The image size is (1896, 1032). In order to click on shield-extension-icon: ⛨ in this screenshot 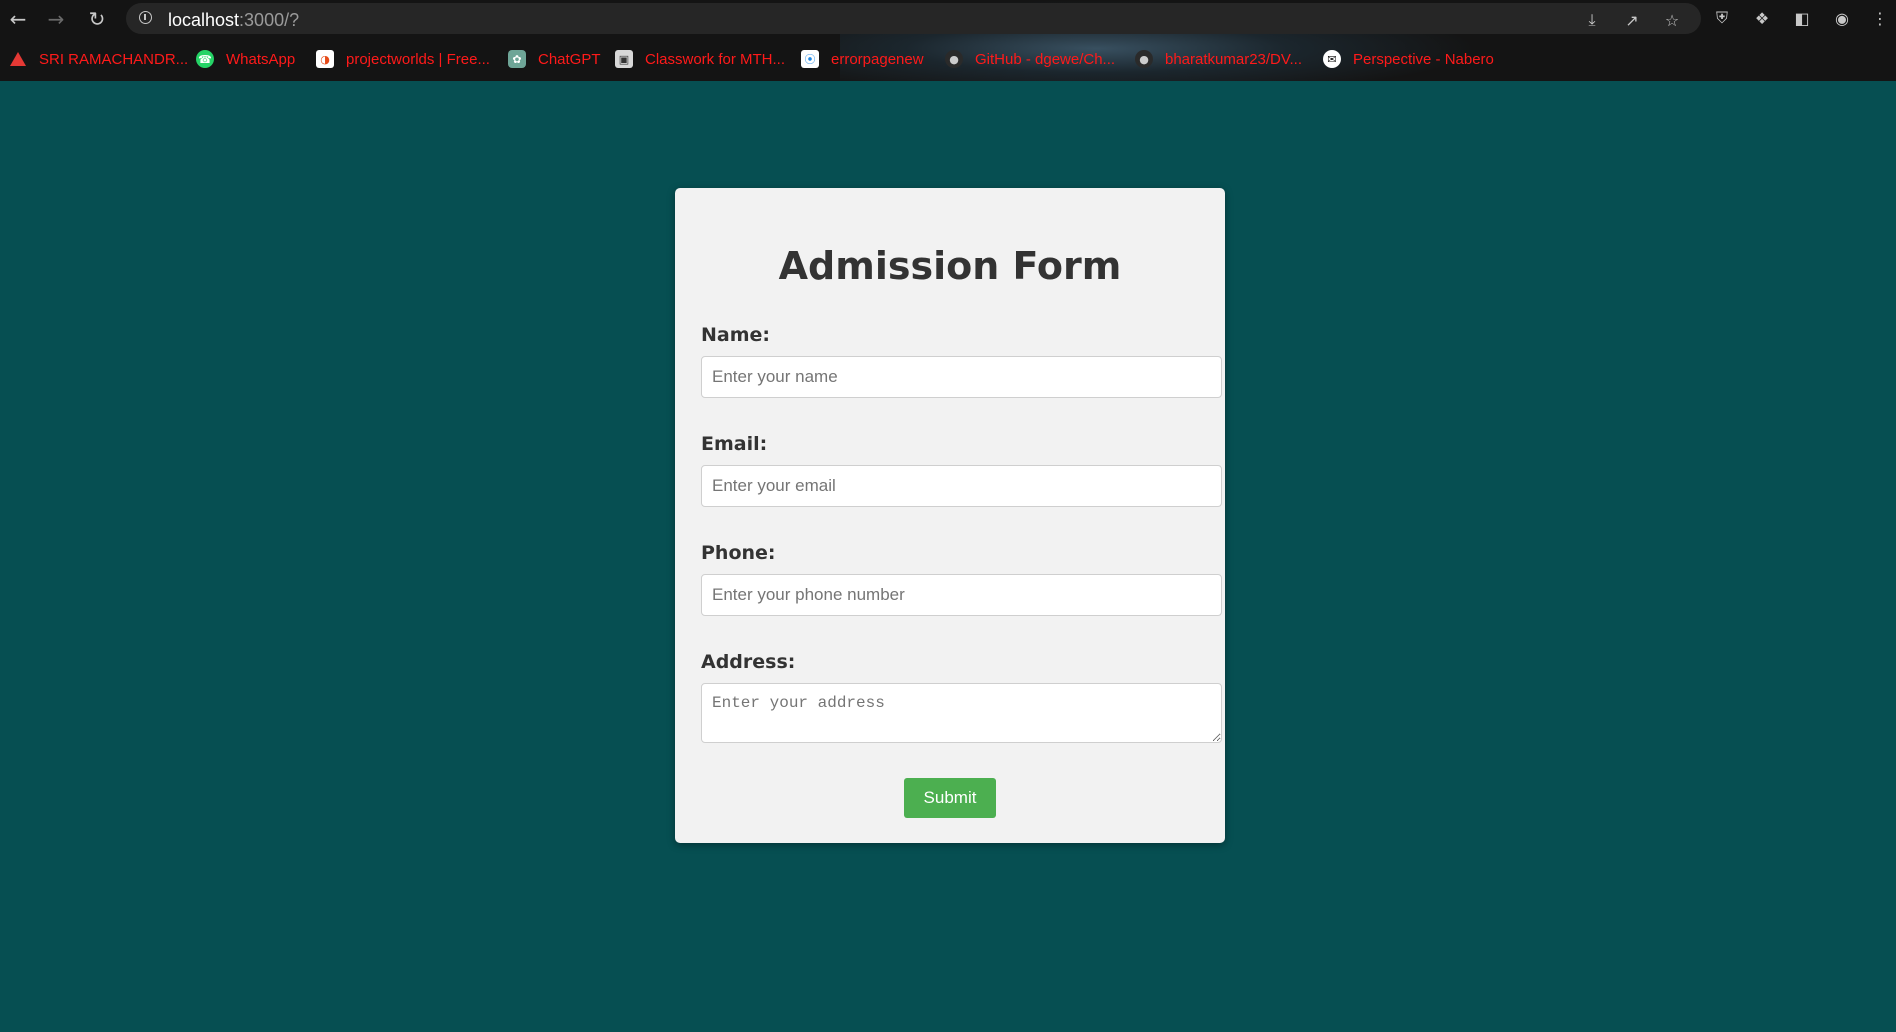, I will do `click(1722, 18)`.